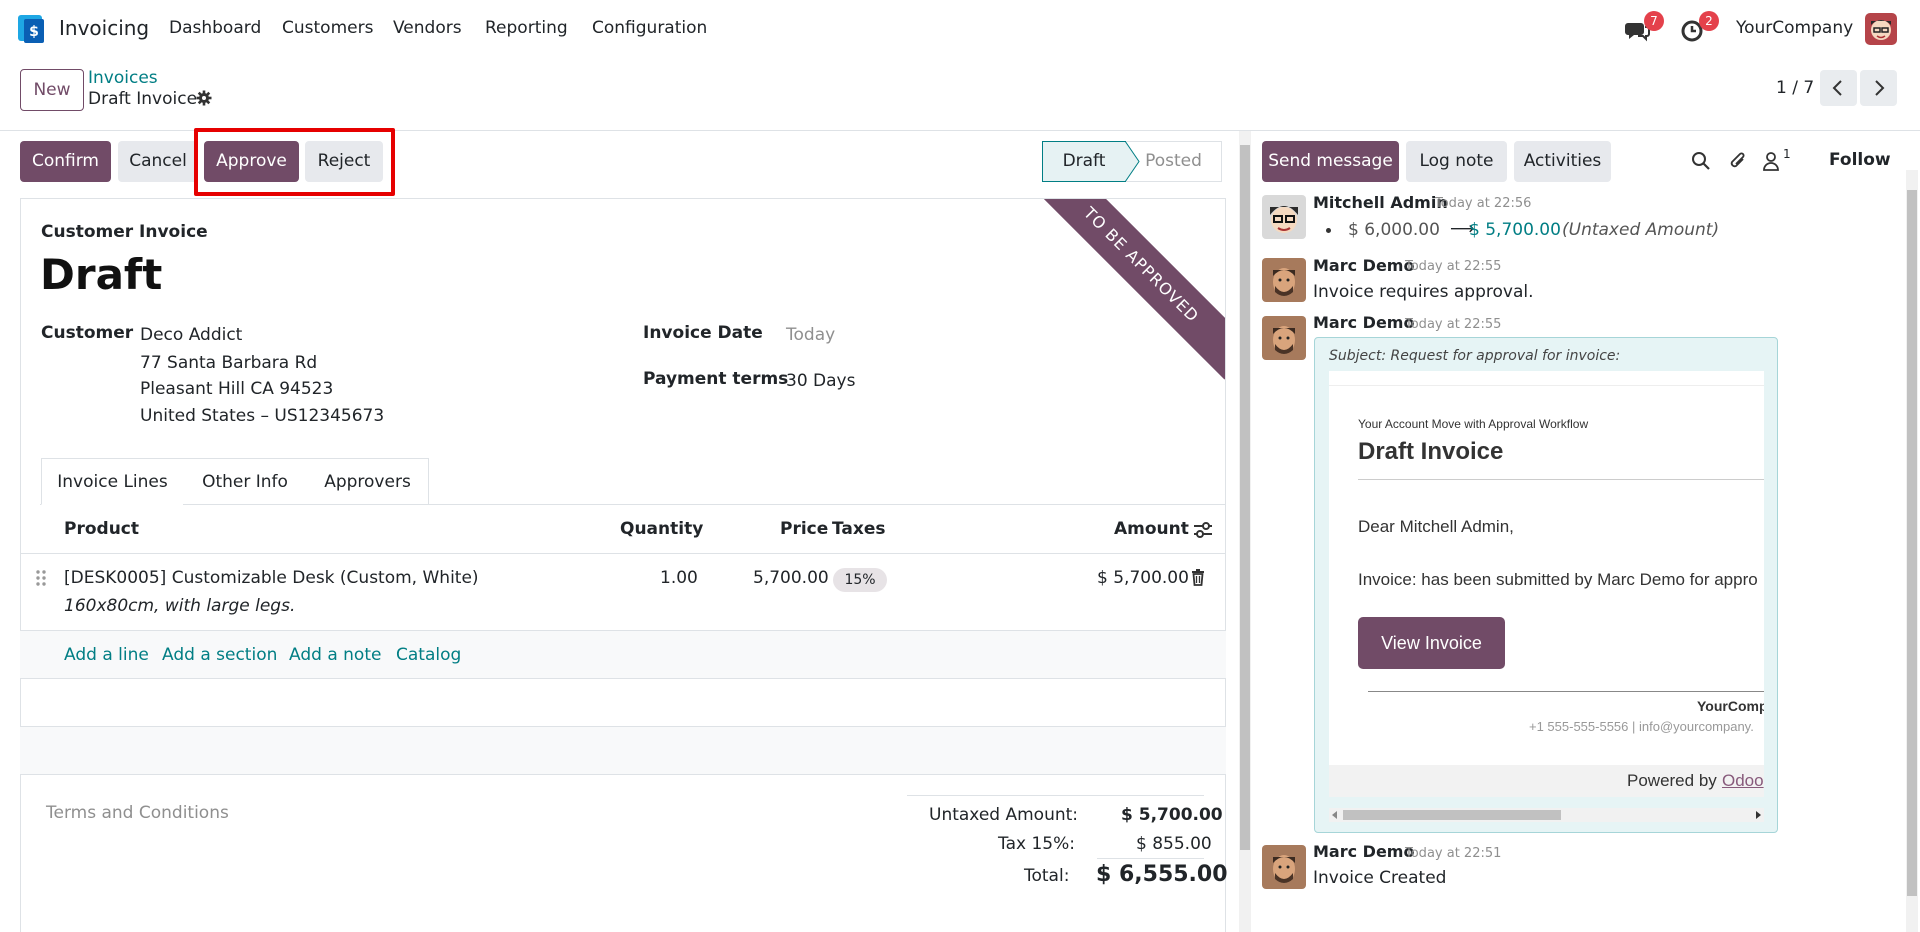  Describe the element at coordinates (1562, 161) in the screenshot. I see `activities-chatter-button: Activities` at that location.